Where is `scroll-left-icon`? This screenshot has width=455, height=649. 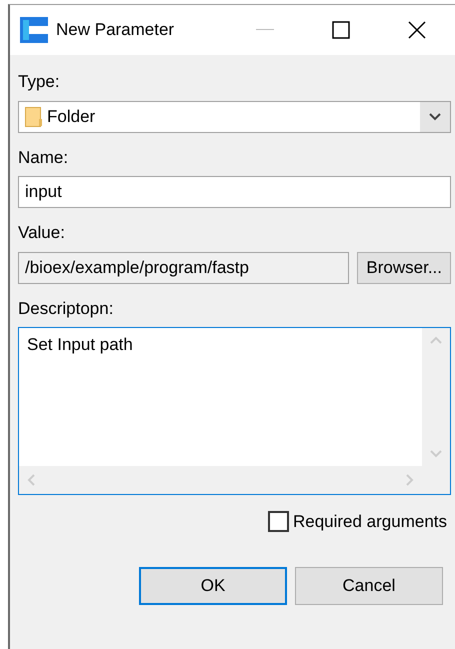 scroll-left-icon is located at coordinates (31, 480).